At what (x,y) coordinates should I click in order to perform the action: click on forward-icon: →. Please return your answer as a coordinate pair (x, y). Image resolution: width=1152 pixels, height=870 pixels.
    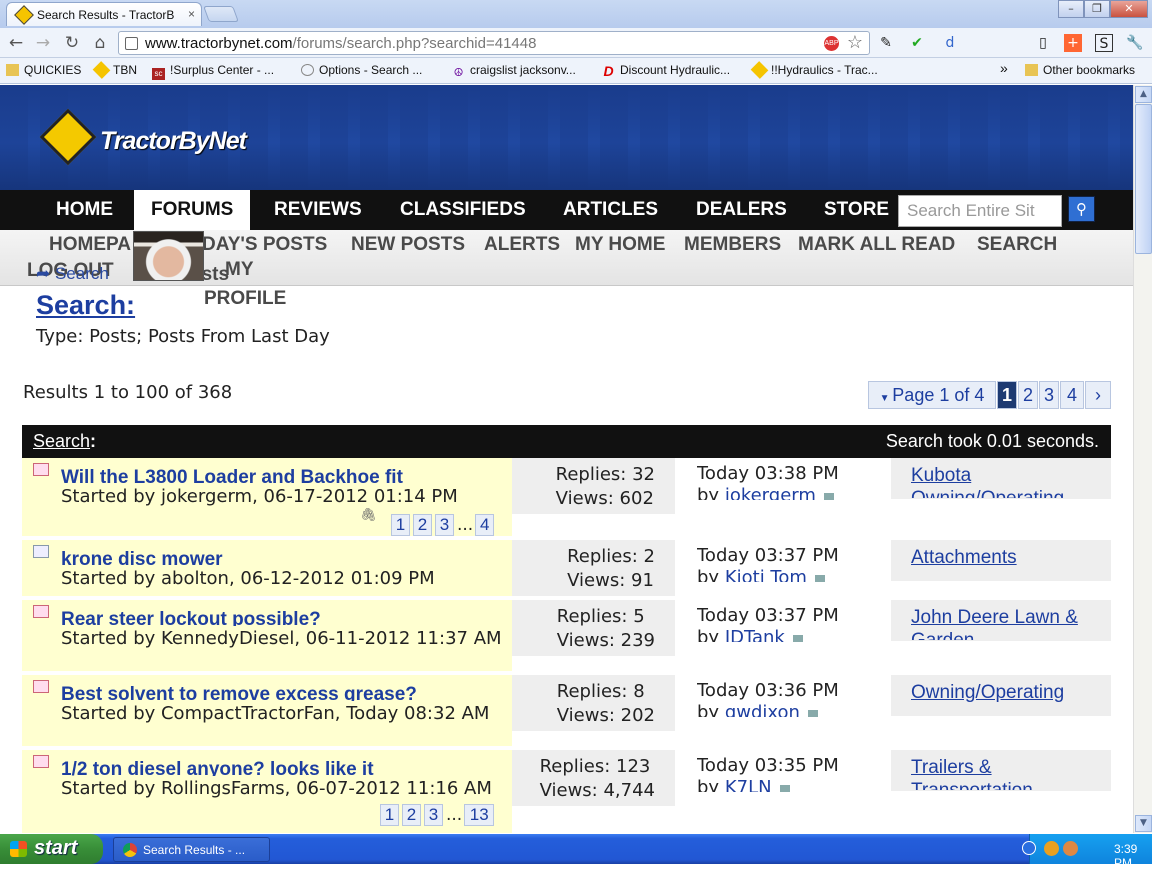
    Looking at the image, I should click on (43, 43).